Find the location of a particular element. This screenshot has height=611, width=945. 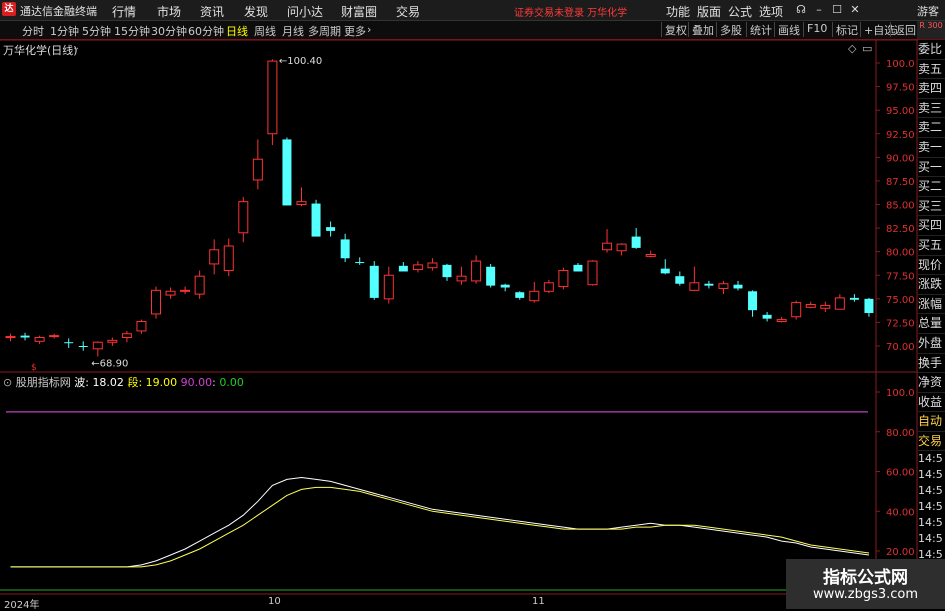

ytick-label-4: 90.00 is located at coordinates (900, 158).